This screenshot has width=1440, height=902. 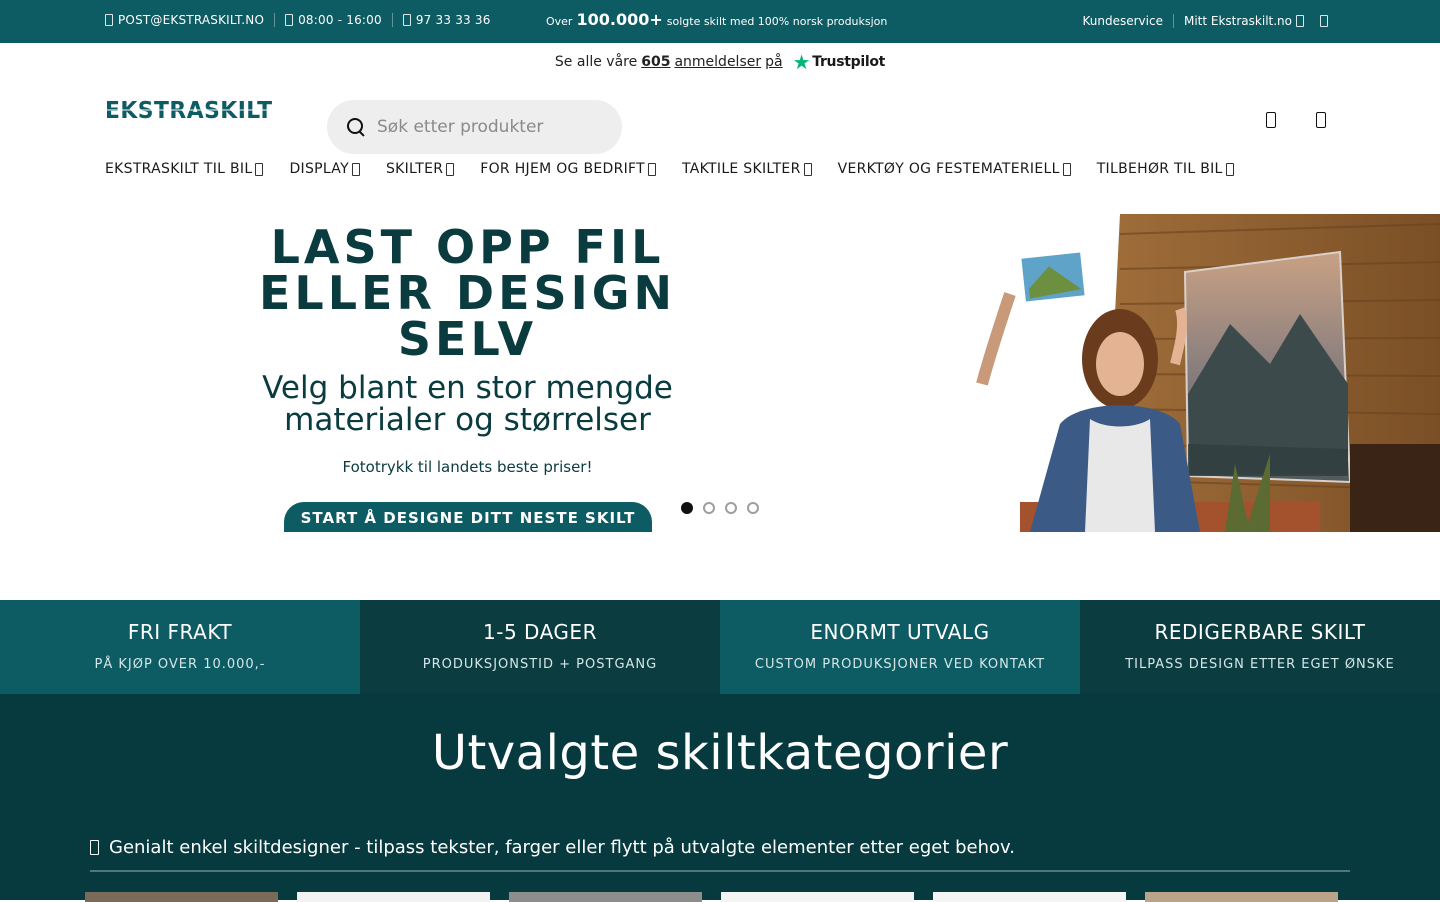 I want to click on usp-title: 1-5 DAGER, so click(x=540, y=632).